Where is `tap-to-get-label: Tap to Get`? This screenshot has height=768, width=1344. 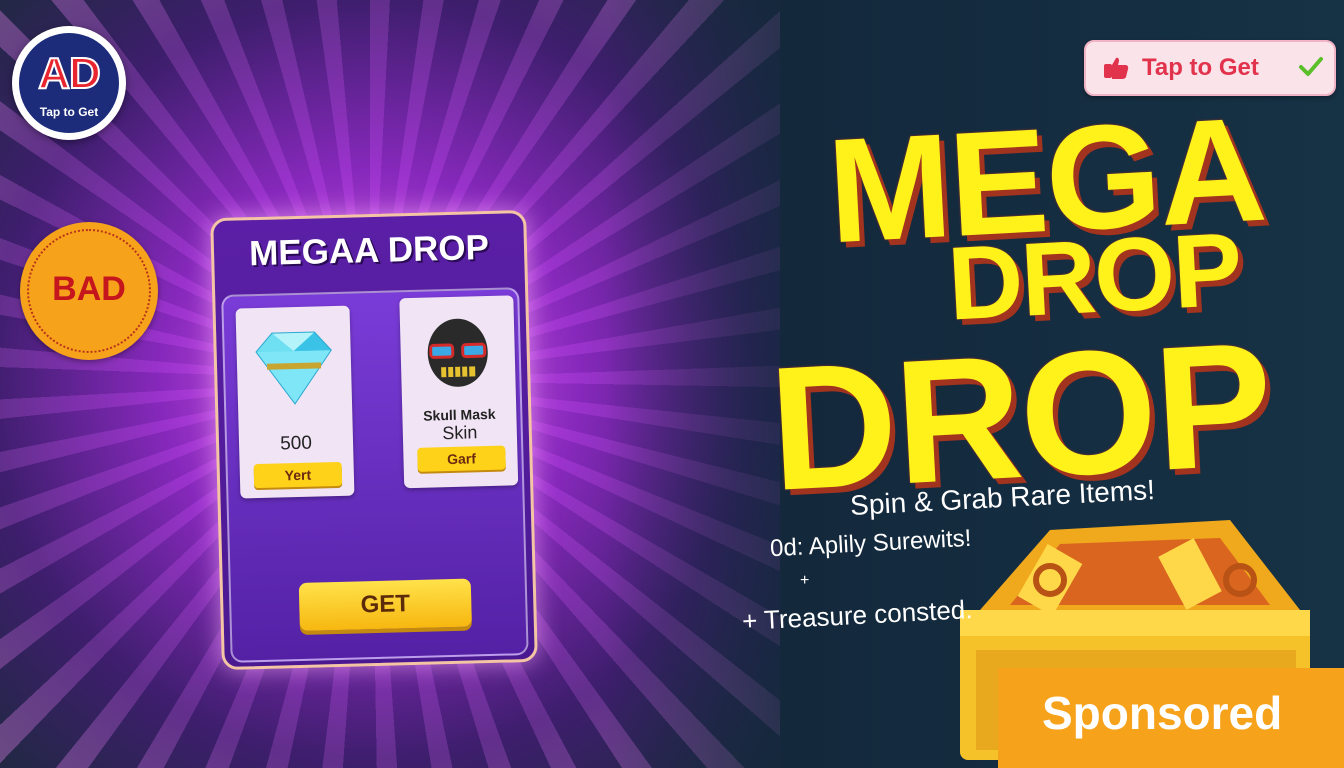
tap-to-get-label: Tap to Get is located at coordinates (1200, 67).